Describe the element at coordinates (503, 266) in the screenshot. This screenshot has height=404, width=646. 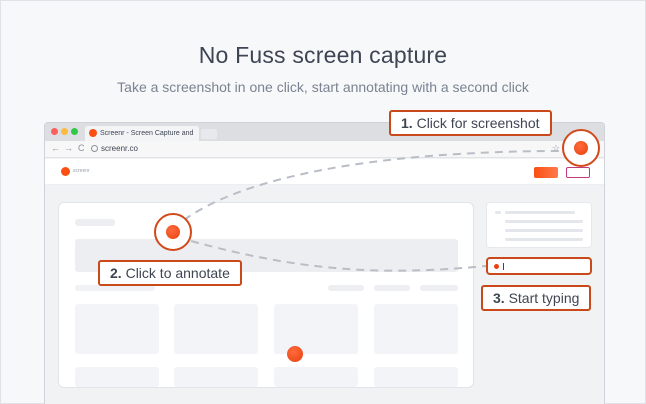
I see `text-caret` at that location.